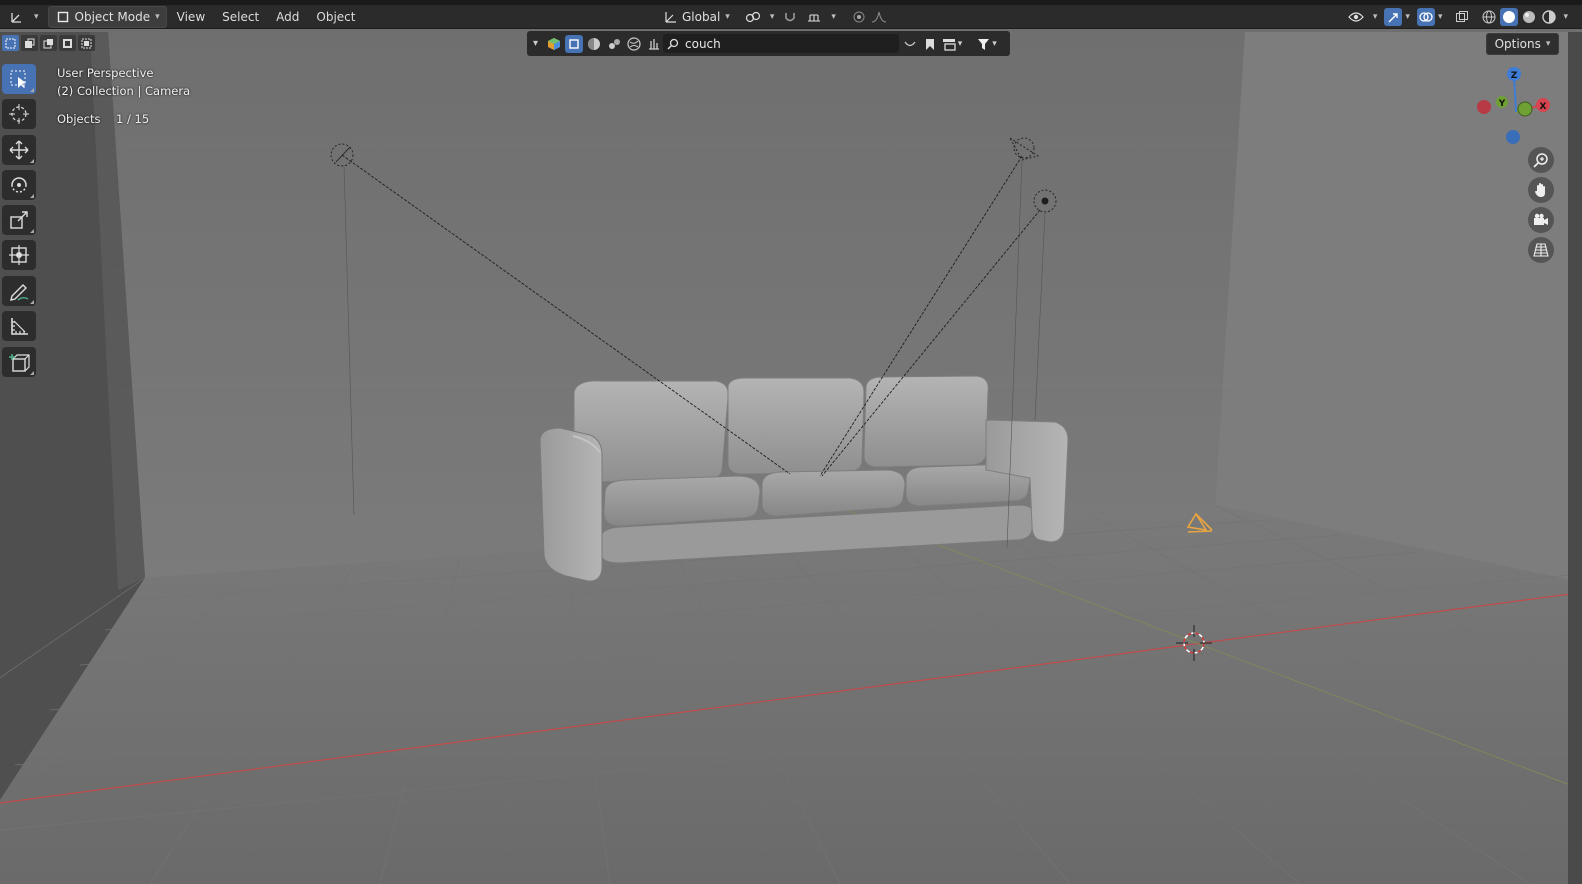  I want to click on select-invert-icon, so click(67, 43).